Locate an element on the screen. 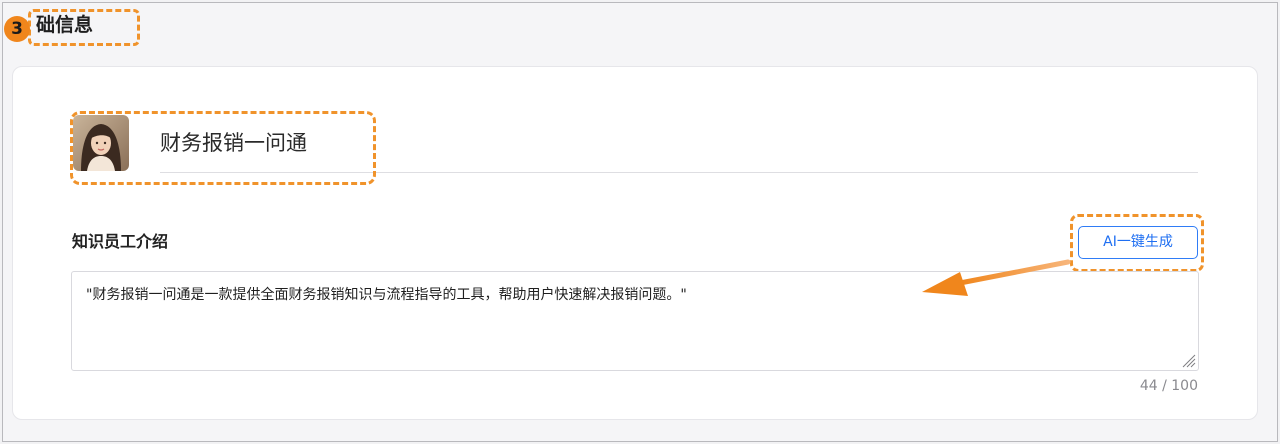  section-title: 础信息 is located at coordinates (65, 25).